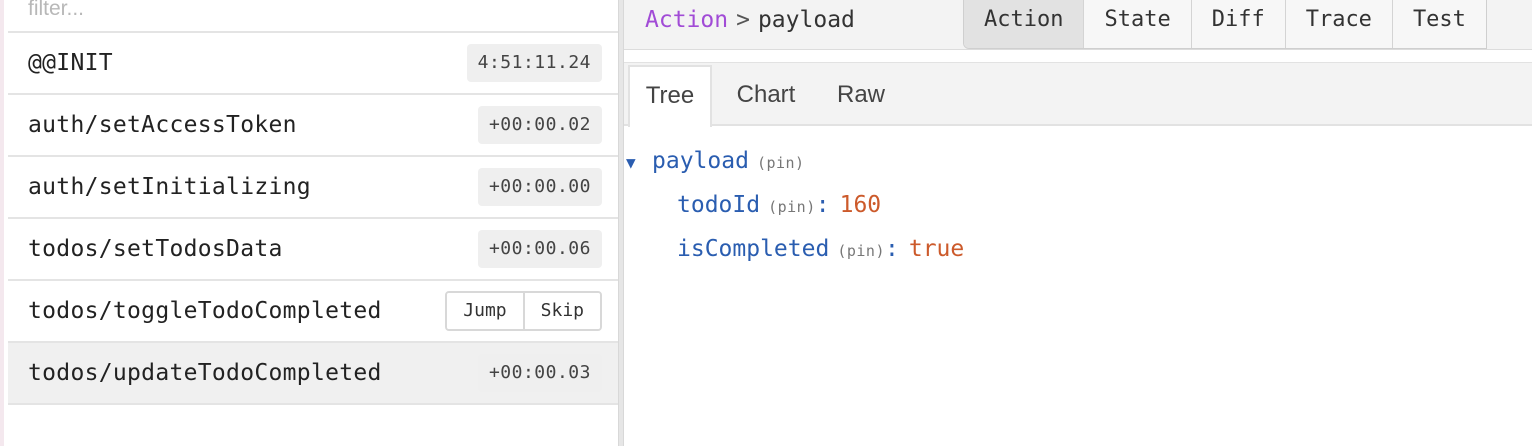  I want to click on tree-key: todoId, so click(719, 205).